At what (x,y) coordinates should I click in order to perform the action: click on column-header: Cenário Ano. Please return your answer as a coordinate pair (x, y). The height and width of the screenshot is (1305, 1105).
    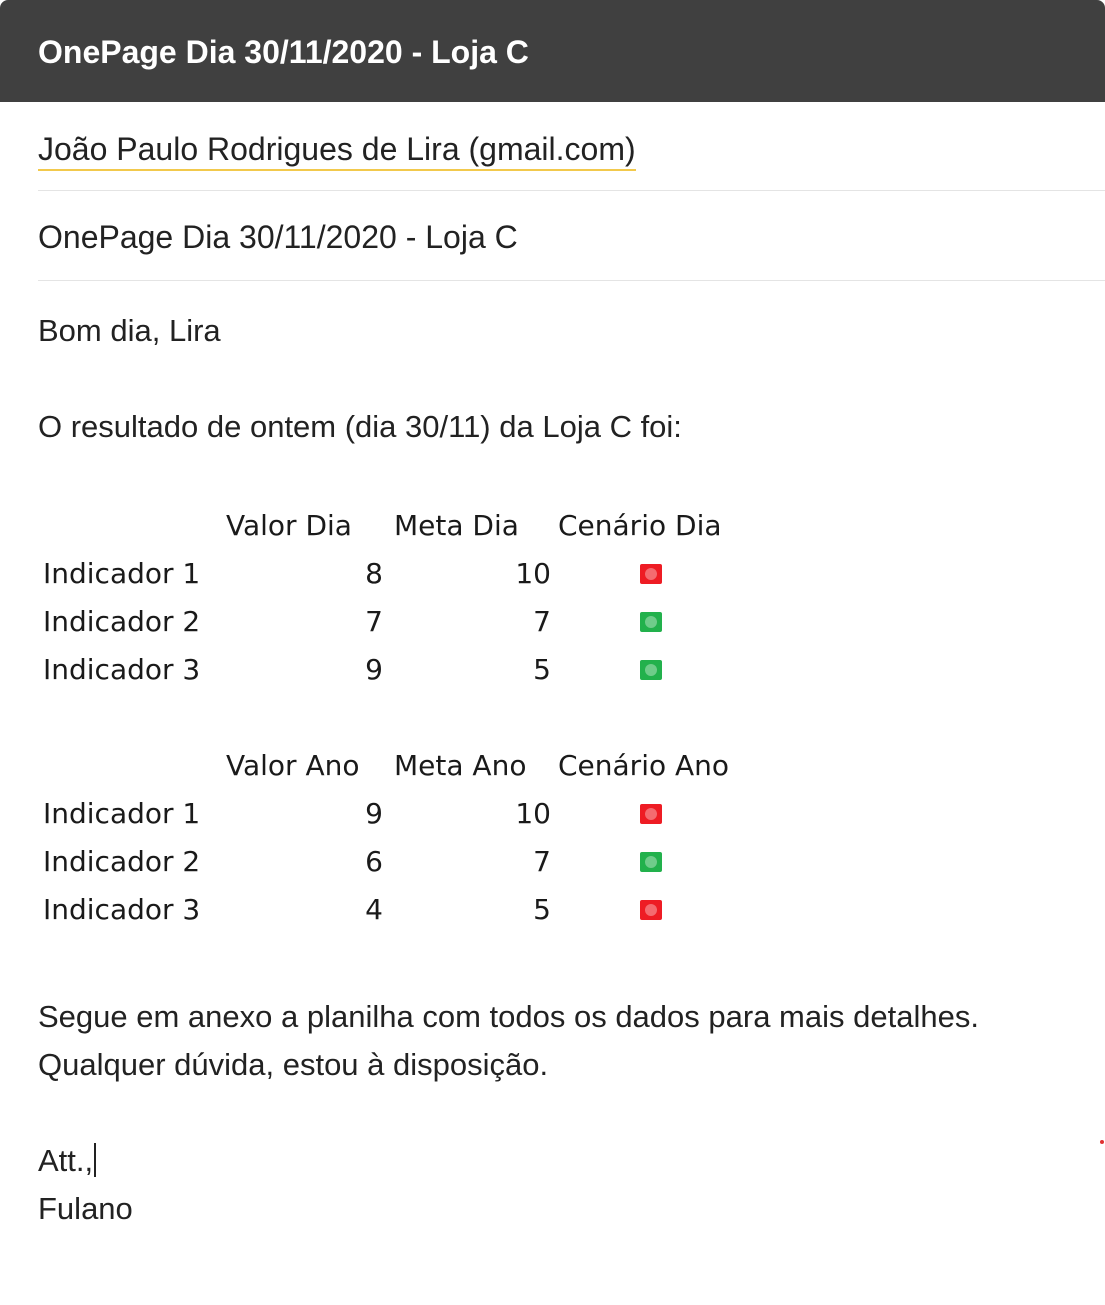
    Looking at the image, I should click on (644, 765).